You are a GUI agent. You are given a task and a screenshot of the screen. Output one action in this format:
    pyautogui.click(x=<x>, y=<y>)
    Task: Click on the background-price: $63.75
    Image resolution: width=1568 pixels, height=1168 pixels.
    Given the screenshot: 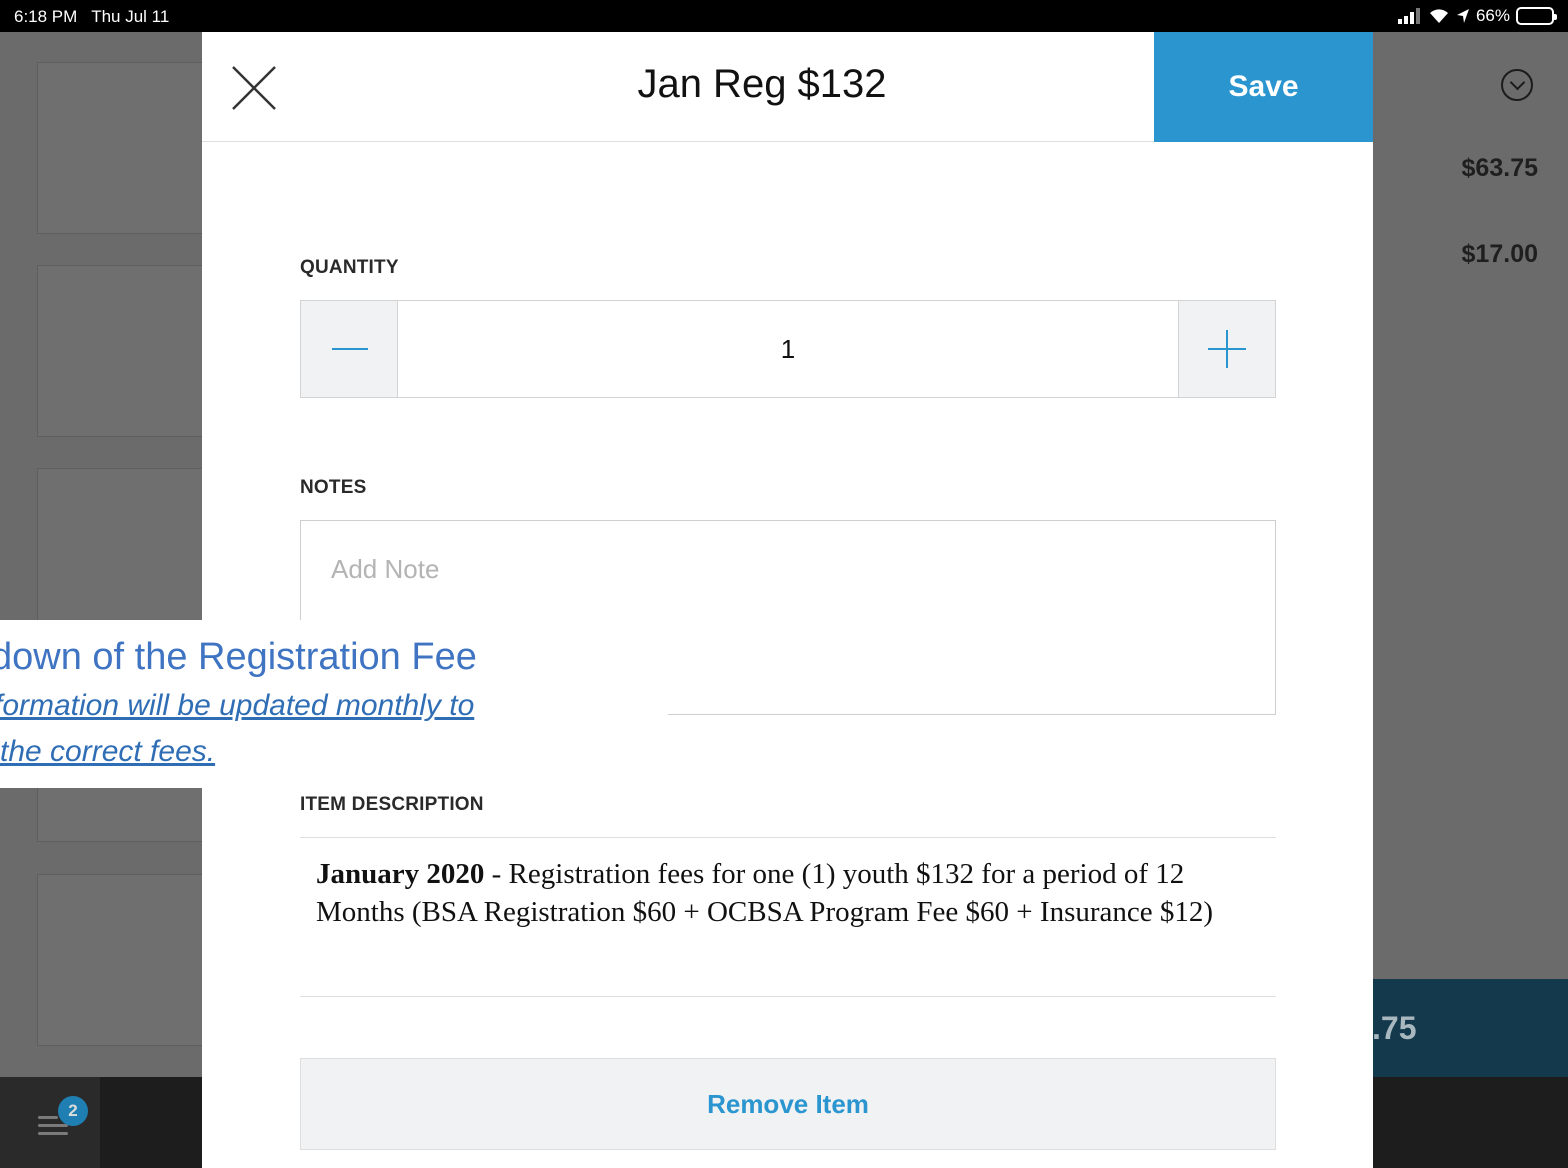 What is the action you would take?
    pyautogui.click(x=1499, y=168)
    